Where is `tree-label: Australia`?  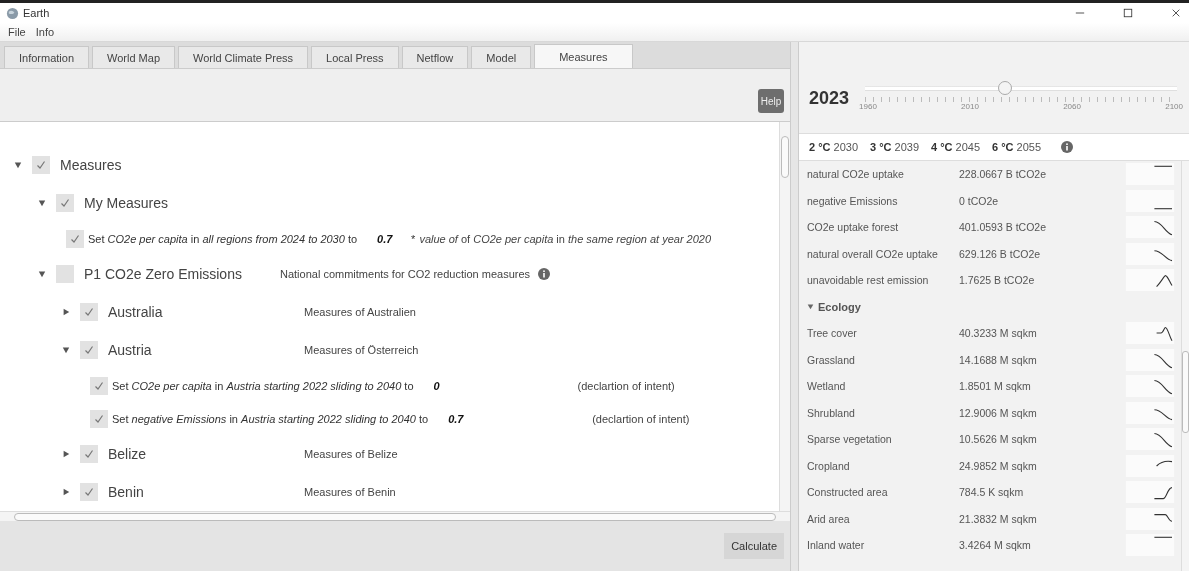
tree-label: Australia is located at coordinates (203, 312).